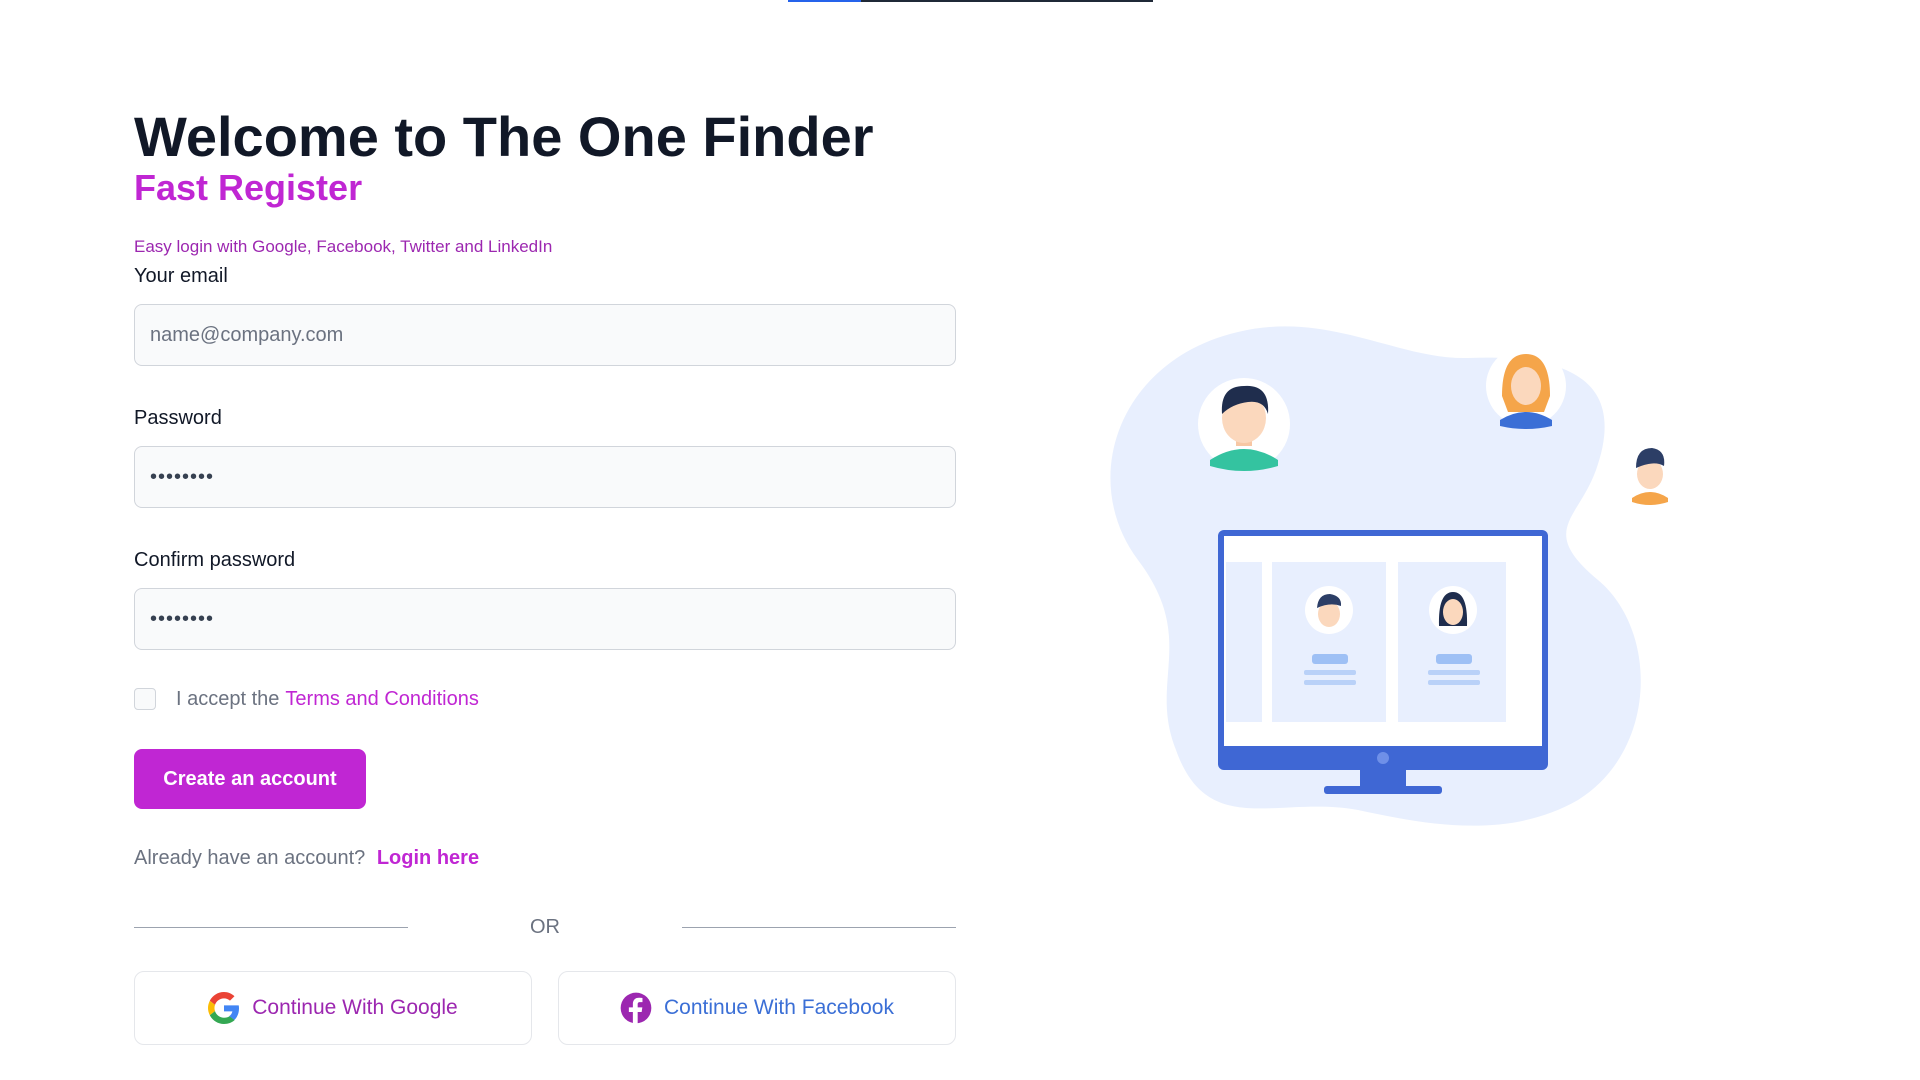 The height and width of the screenshot is (1080, 1920). What do you see at coordinates (145, 699) in the screenshot?
I see `terms-checkbox` at bounding box center [145, 699].